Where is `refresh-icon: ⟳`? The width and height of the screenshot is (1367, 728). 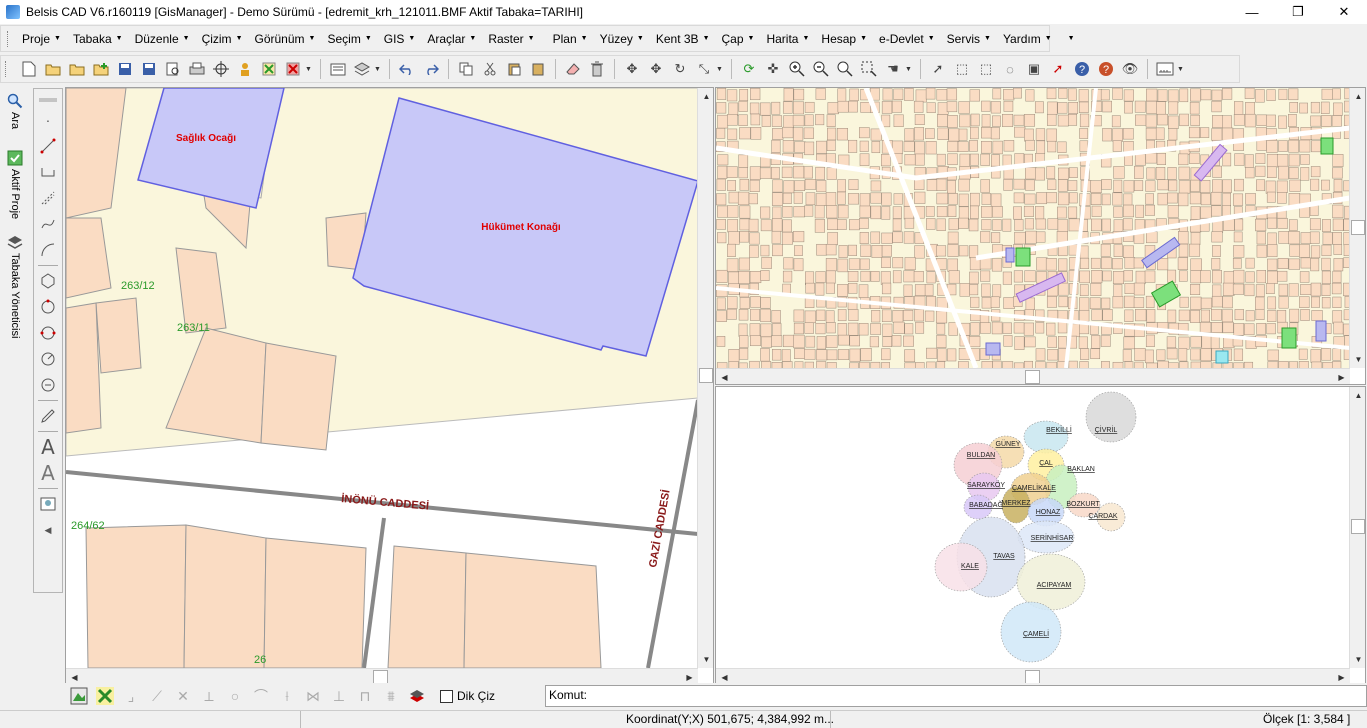 refresh-icon: ⟳ is located at coordinates (749, 69).